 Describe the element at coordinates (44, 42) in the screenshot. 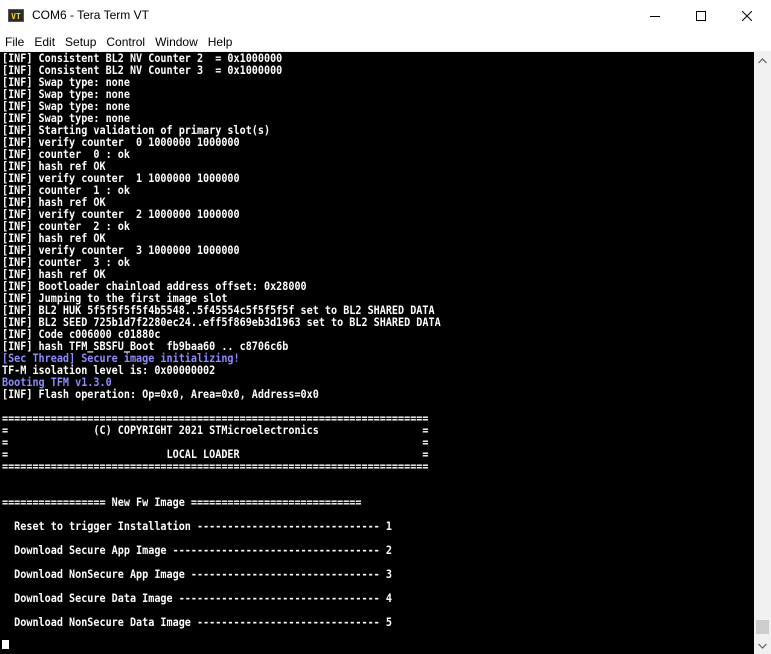

I see `menu-edit: Edit` at that location.